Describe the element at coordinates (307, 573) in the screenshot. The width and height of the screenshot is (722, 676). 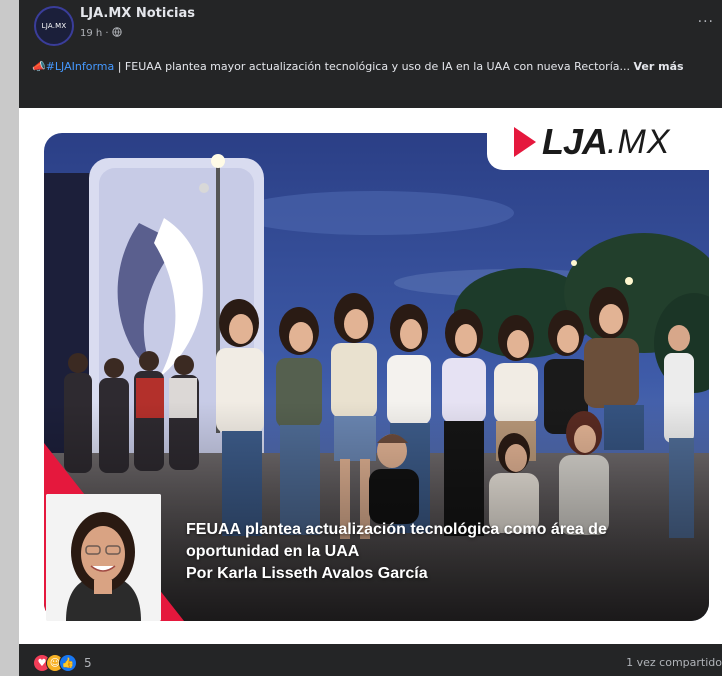
I see `caption-author: Por Karla Lisseth Avalos García` at that location.